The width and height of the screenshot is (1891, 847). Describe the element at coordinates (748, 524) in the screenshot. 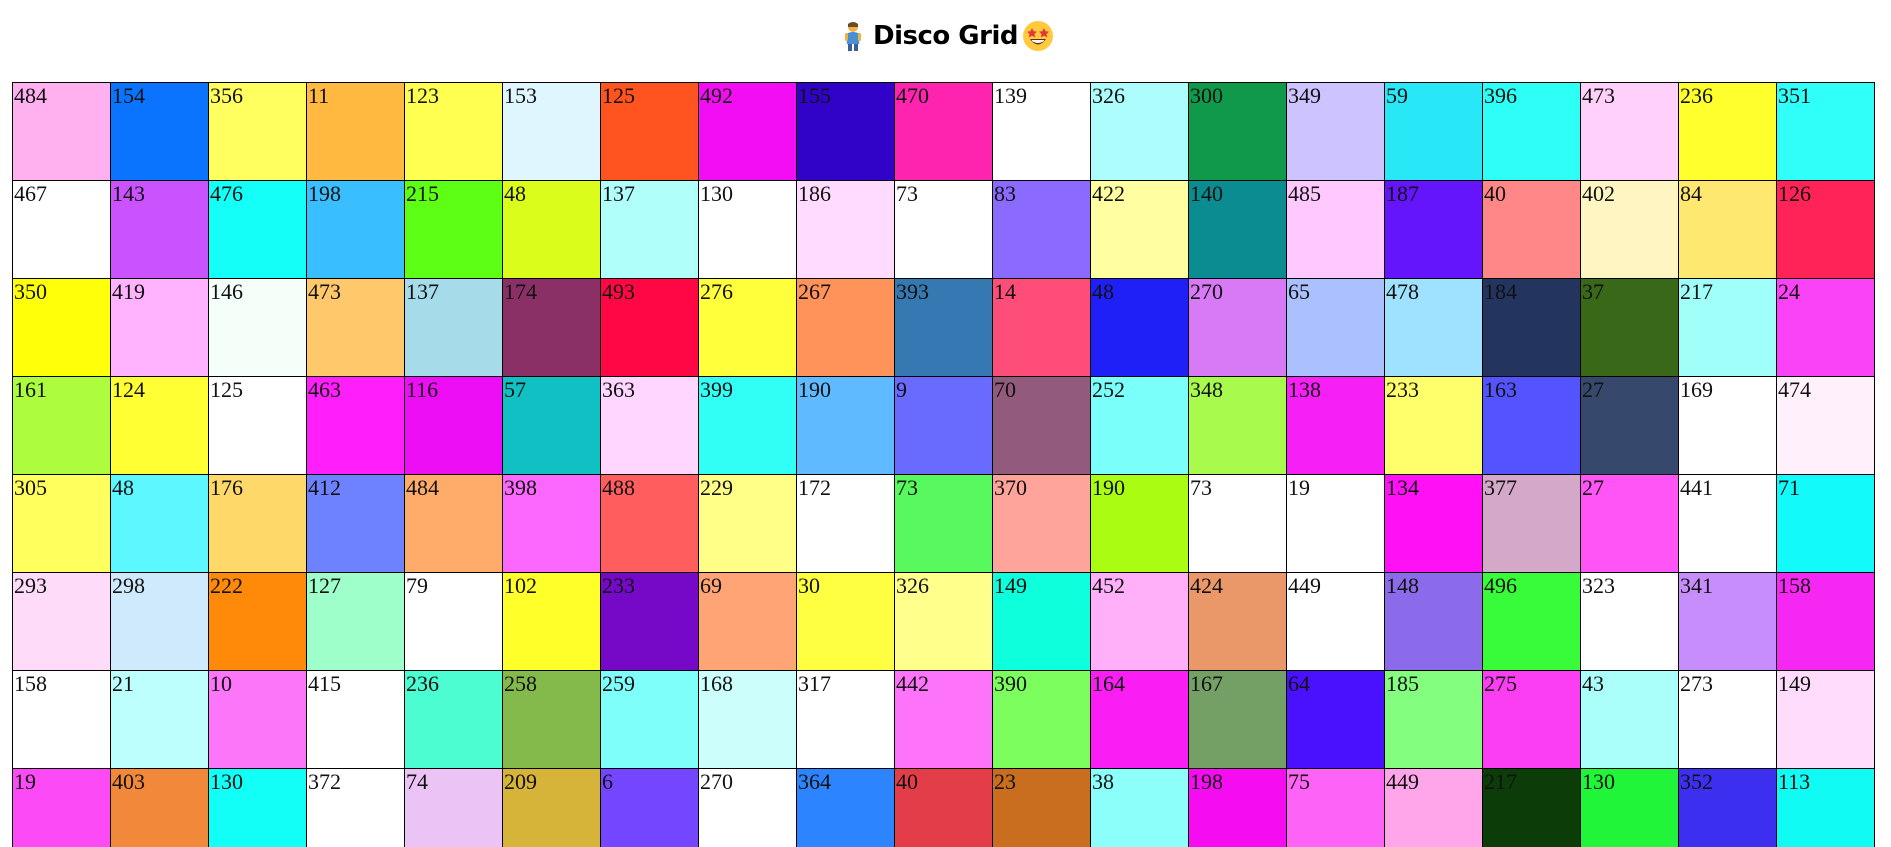

I see `grid-cell: 229` at that location.